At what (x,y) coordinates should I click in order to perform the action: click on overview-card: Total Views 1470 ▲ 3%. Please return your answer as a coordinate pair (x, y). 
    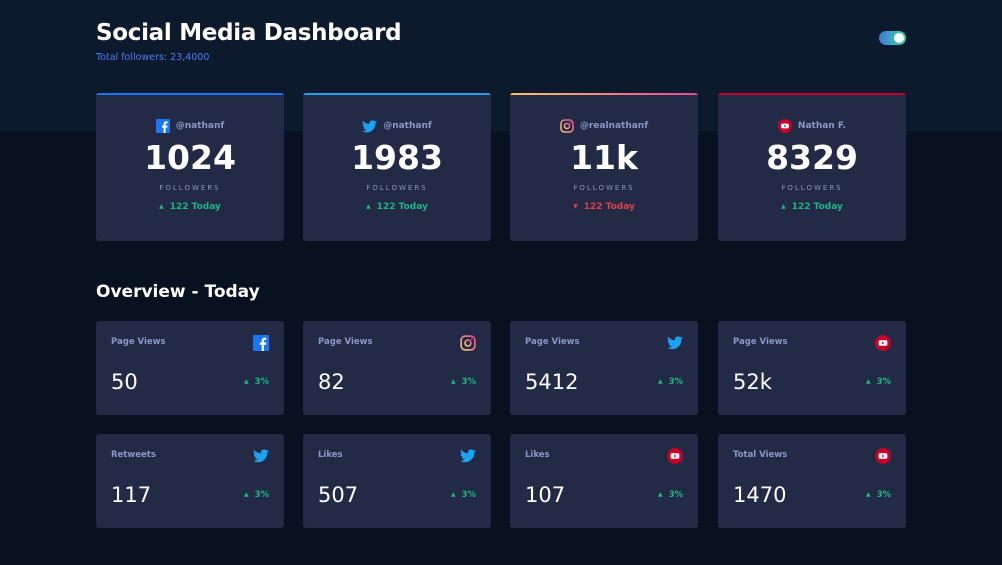
    Looking at the image, I should click on (812, 481).